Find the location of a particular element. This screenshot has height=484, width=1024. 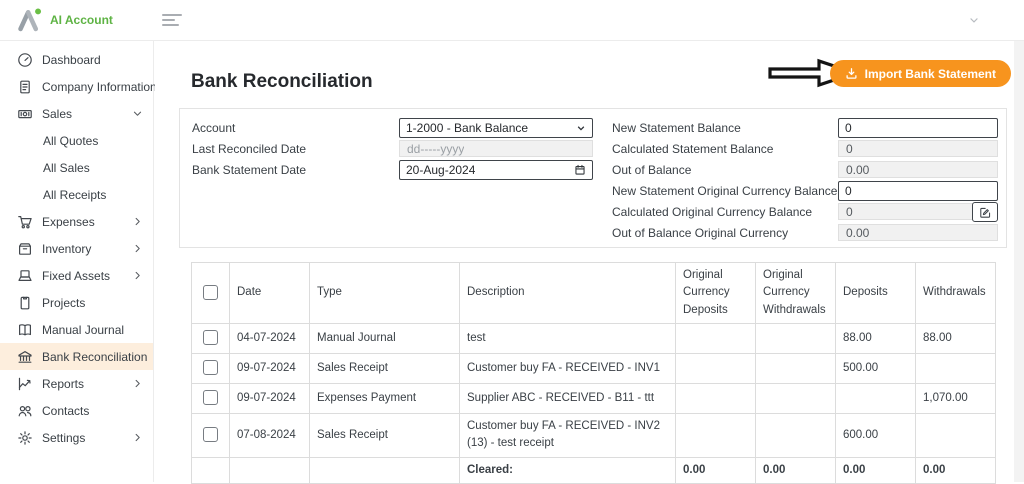

sidebar-item-manual-journal: Manual Journal is located at coordinates (76, 329).